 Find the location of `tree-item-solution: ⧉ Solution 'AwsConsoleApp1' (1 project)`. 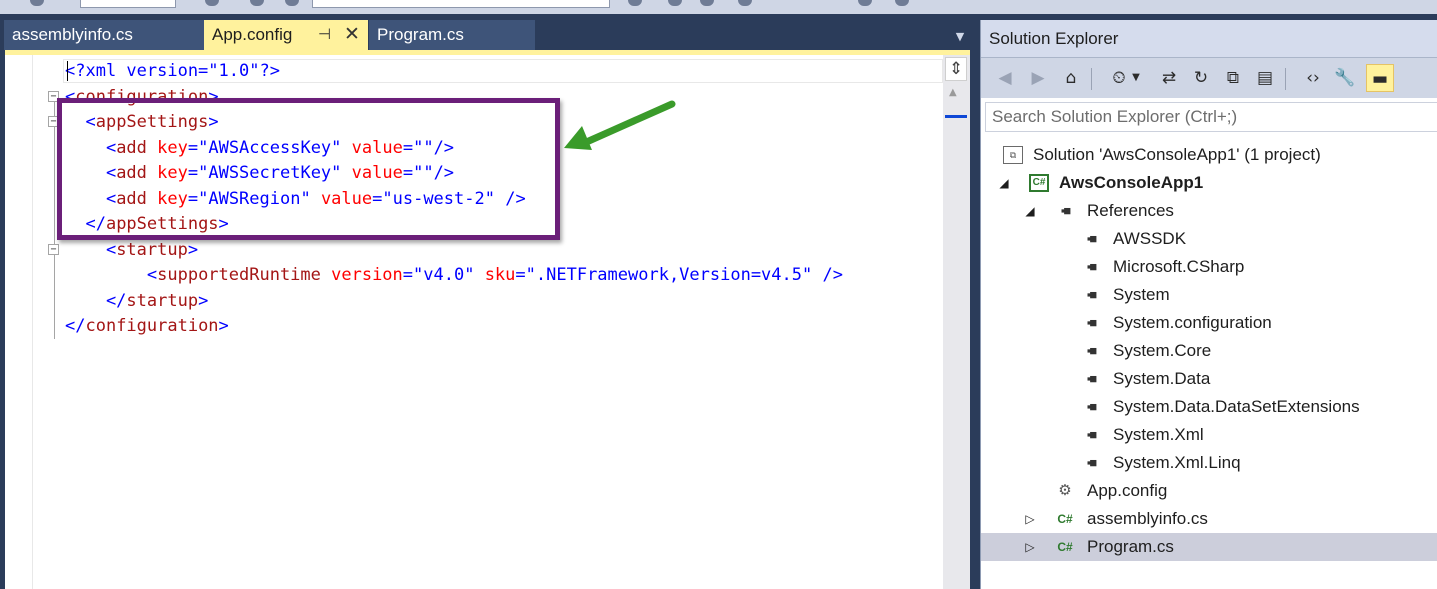

tree-item-solution: ⧉ Solution 'AwsConsoleApp1' (1 project) is located at coordinates (1209, 155).